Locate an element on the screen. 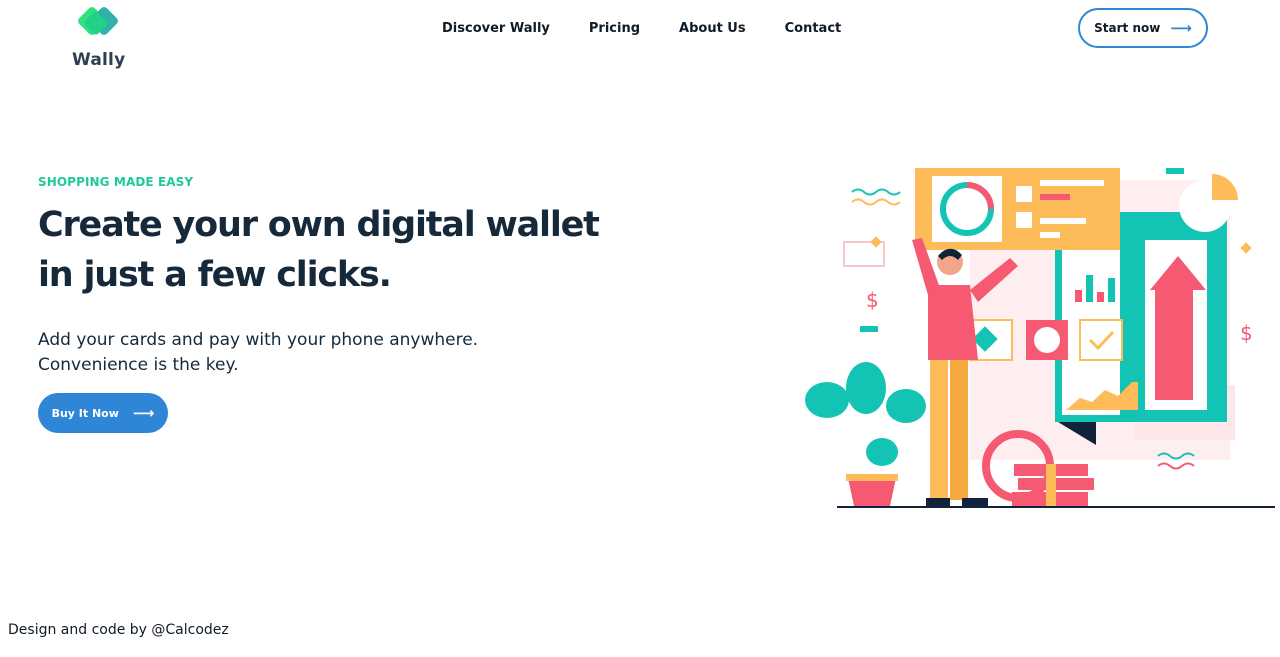  brand-name: Wally is located at coordinates (99, 60).